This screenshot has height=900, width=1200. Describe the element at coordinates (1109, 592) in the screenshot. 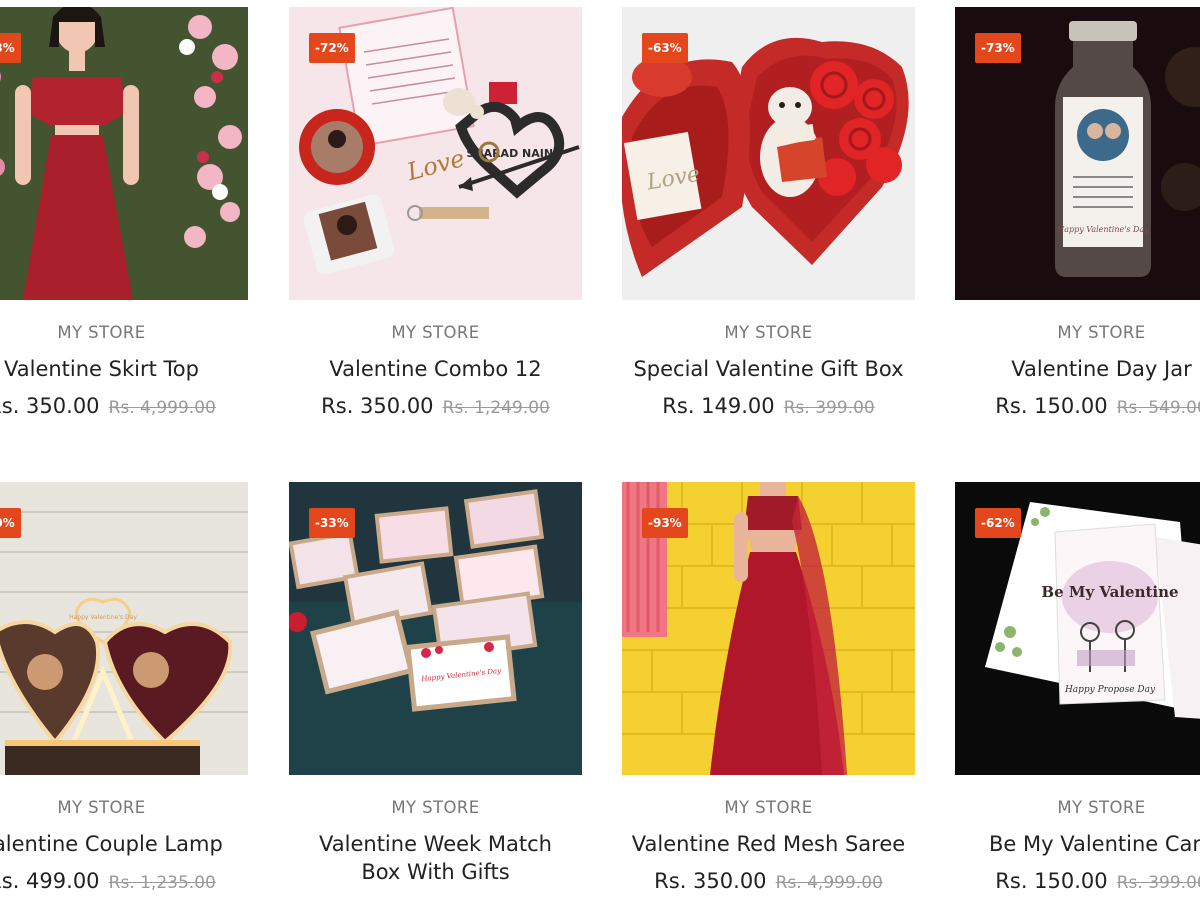

I see `card-title-text: Be My Valentine` at that location.